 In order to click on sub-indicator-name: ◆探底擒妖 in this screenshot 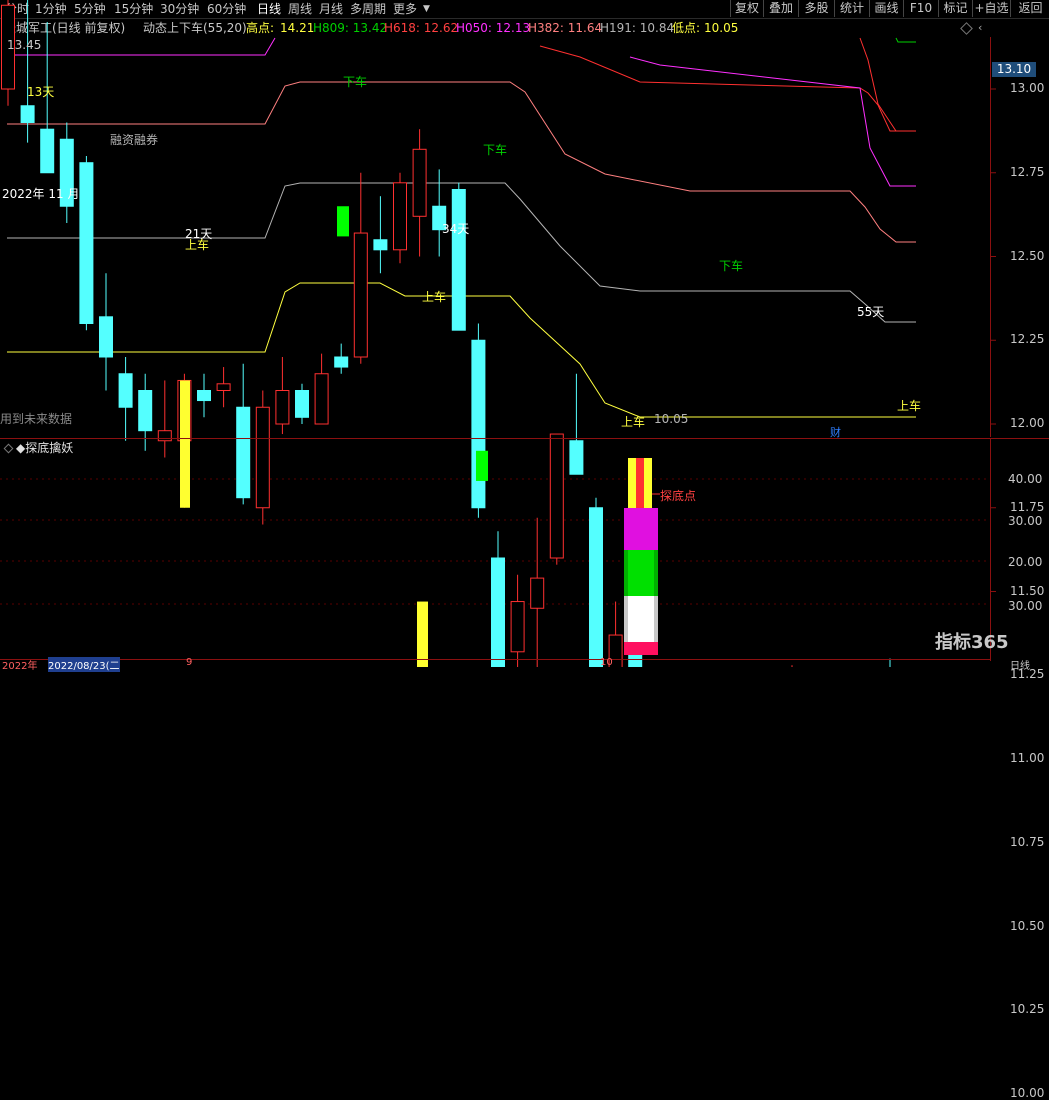, I will do `click(44, 448)`.